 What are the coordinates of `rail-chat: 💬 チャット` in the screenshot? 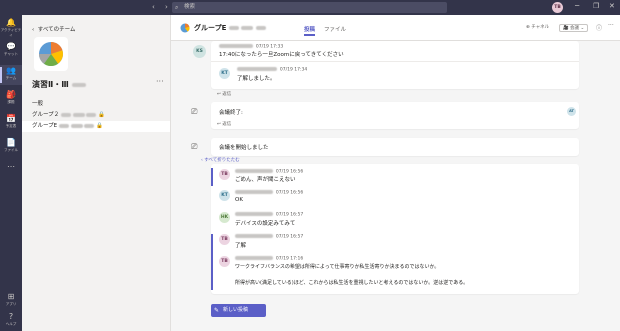 It's located at (11, 51).